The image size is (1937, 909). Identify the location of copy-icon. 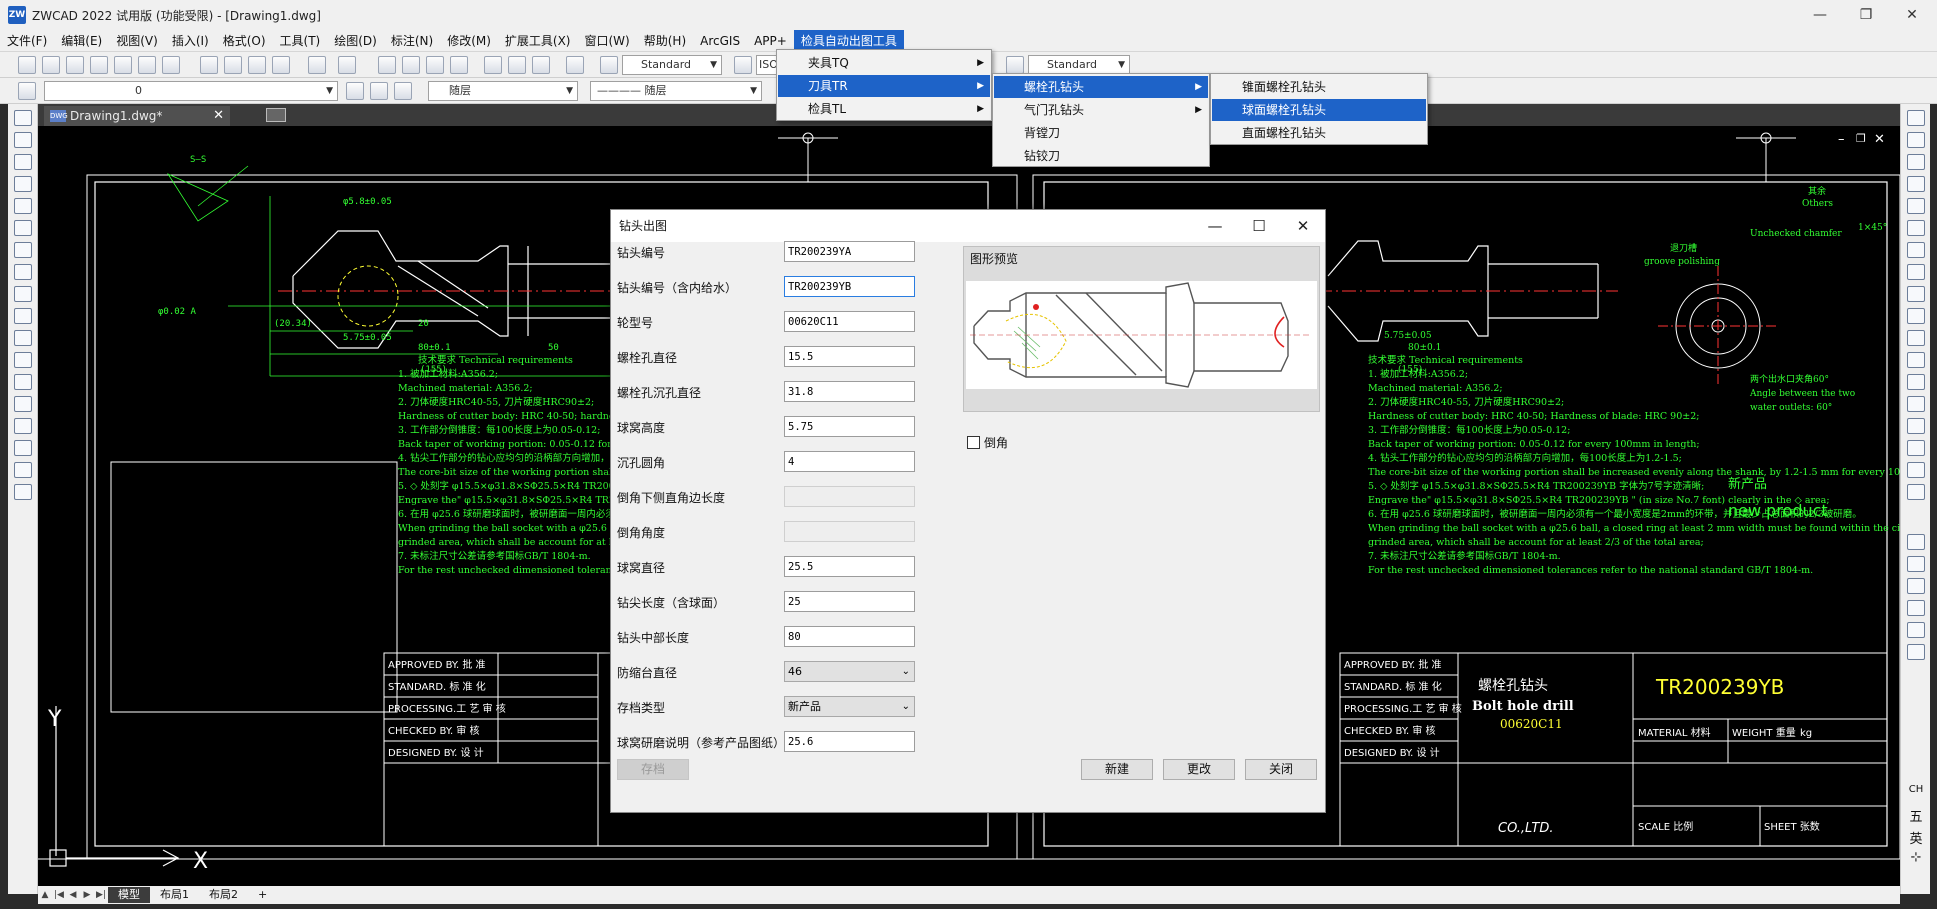
(233, 65).